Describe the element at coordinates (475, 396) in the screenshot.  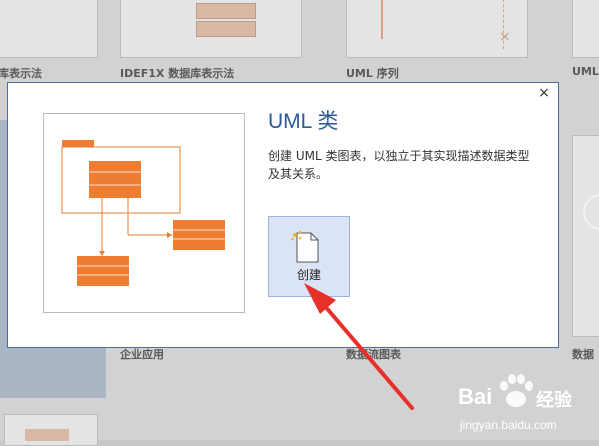
I see `watermark-brand: Bai` at that location.